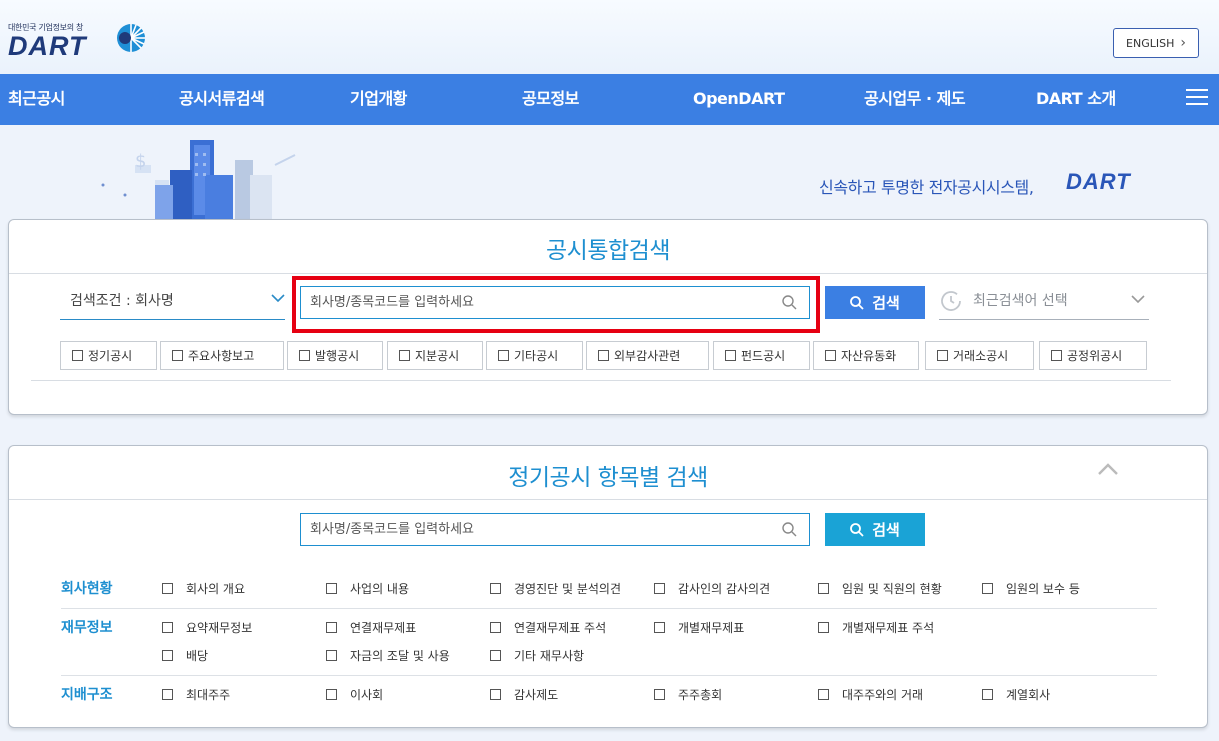  I want to click on option-item: 요약재무정보, so click(207, 627).